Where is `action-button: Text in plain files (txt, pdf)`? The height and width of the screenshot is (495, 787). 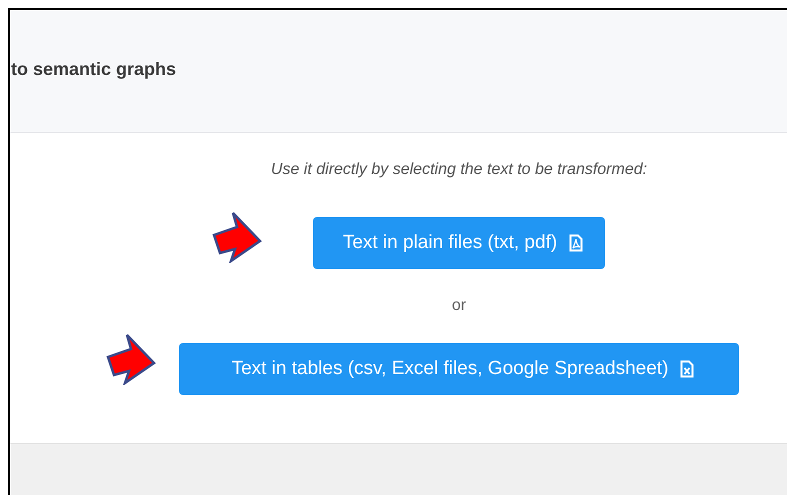
action-button: Text in plain files (txt, pdf) is located at coordinates (459, 243).